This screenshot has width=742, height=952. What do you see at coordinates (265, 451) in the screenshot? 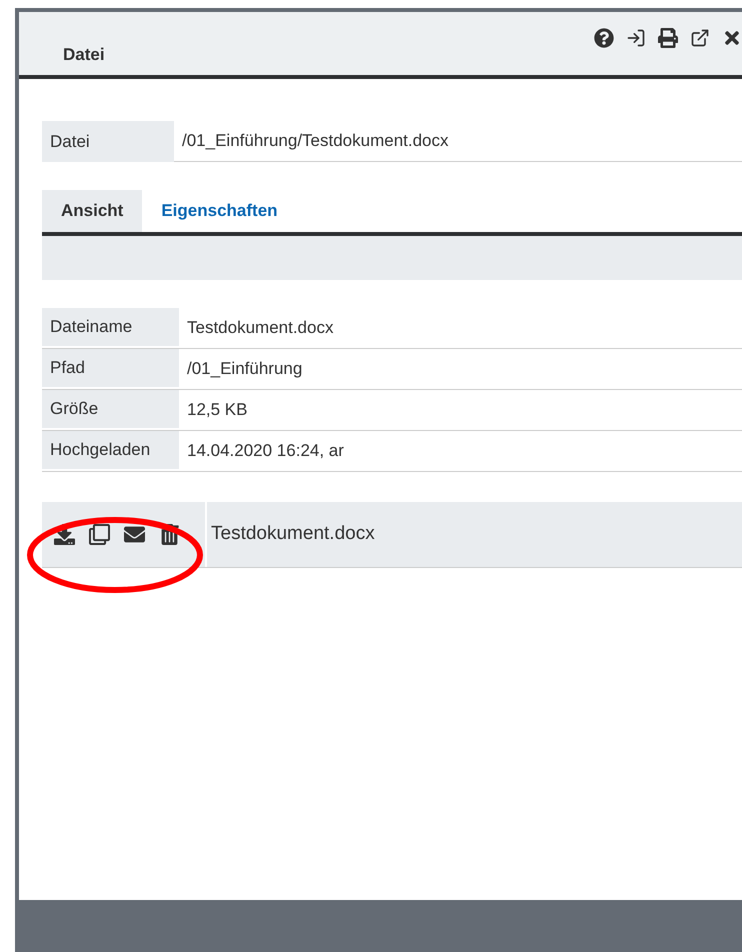
I see `property-value: 14.04.2020 16:24, ar` at bounding box center [265, 451].